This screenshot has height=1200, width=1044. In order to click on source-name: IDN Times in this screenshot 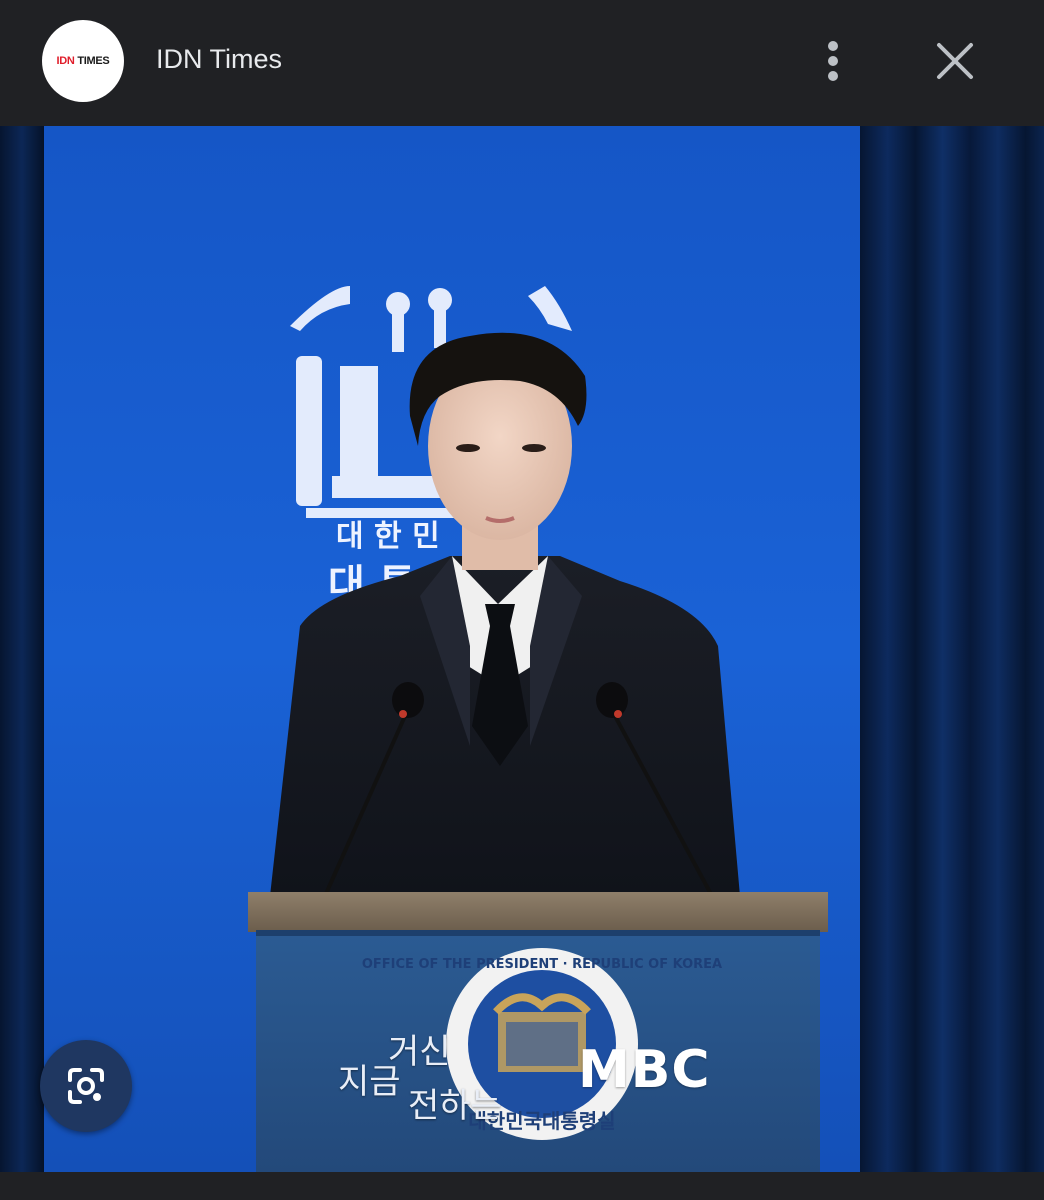, I will do `click(219, 59)`.